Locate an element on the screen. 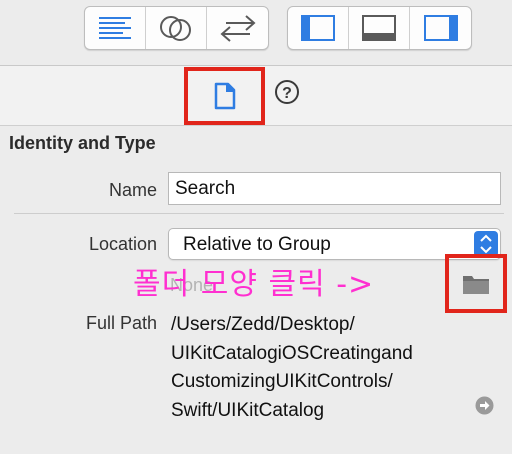 This screenshot has height=454, width=512. quick-help-glyph: ? is located at coordinates (287, 93).